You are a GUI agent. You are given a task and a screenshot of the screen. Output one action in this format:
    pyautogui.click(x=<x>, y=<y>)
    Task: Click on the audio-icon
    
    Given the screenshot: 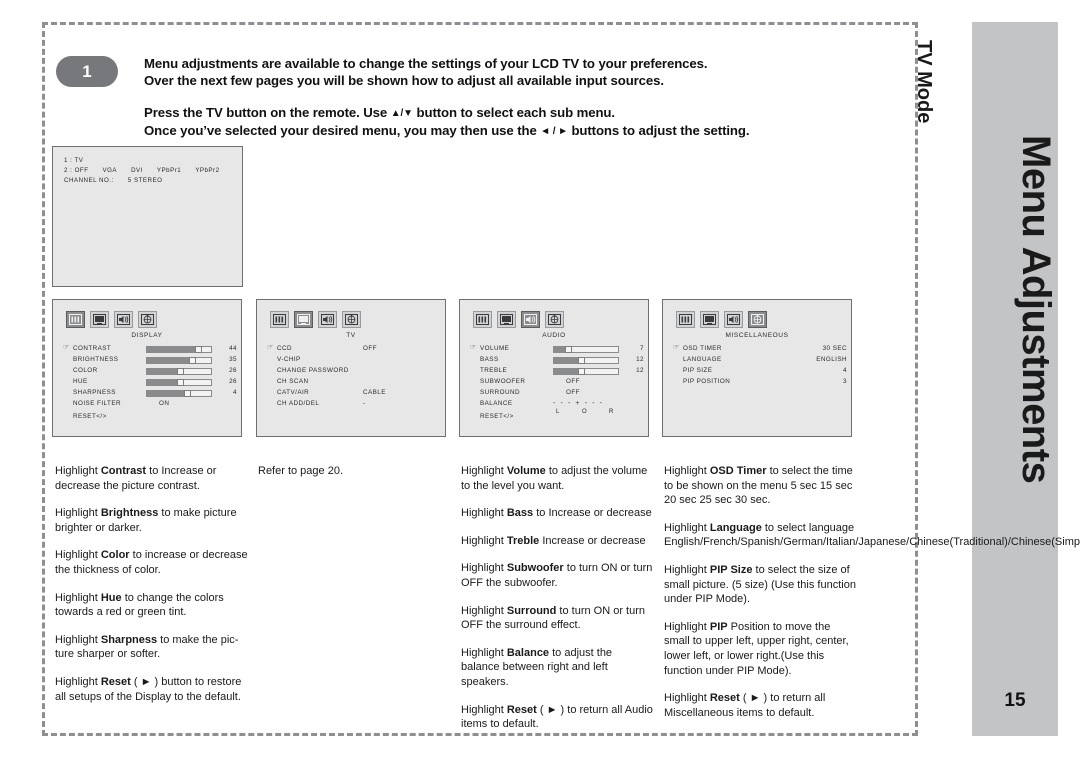 What is the action you would take?
    pyautogui.click(x=327, y=319)
    